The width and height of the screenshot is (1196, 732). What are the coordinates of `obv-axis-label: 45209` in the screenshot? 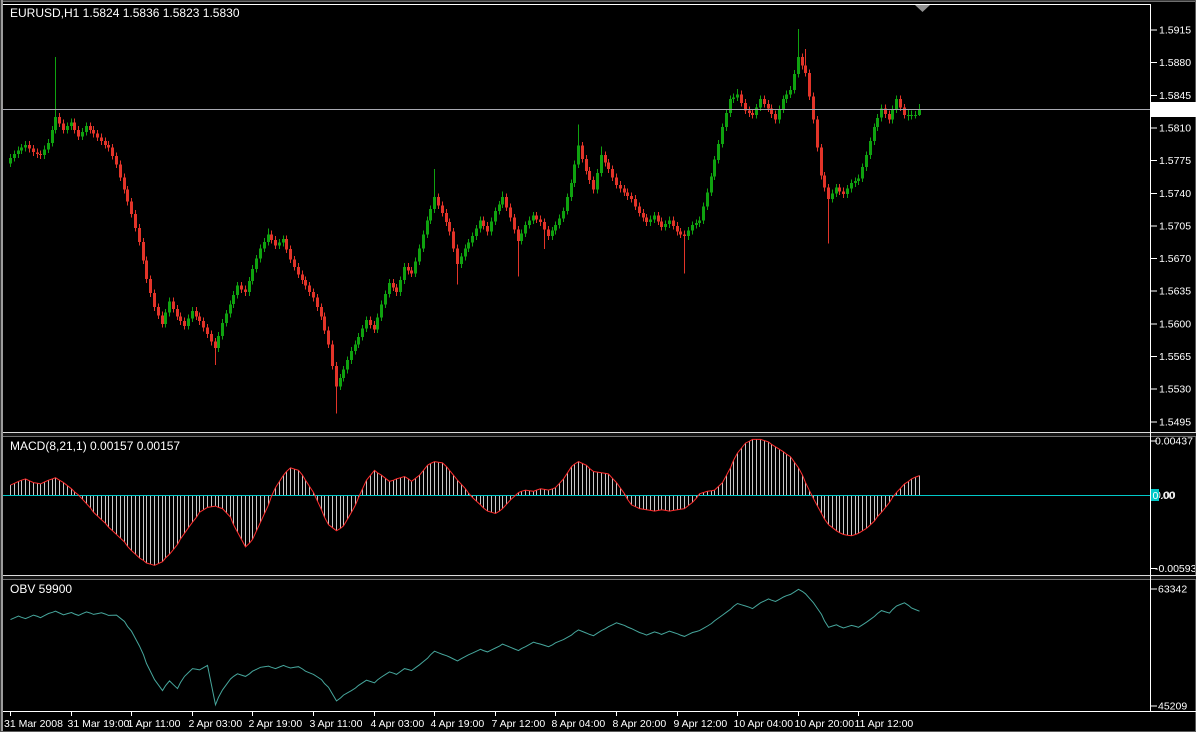 It's located at (1172, 707).